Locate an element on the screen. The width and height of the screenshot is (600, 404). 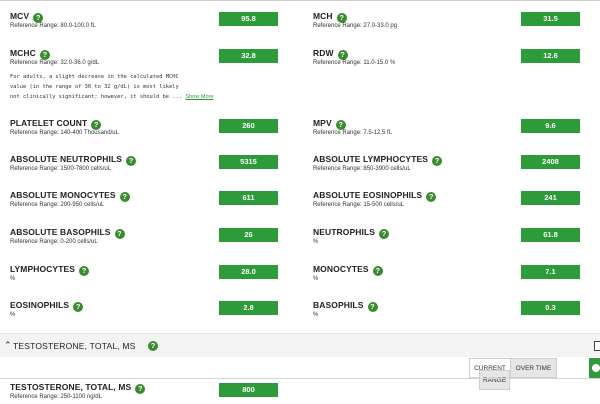
reference-range: Reference Range: 32.0-36.0 g/dL is located at coordinates (55, 63).